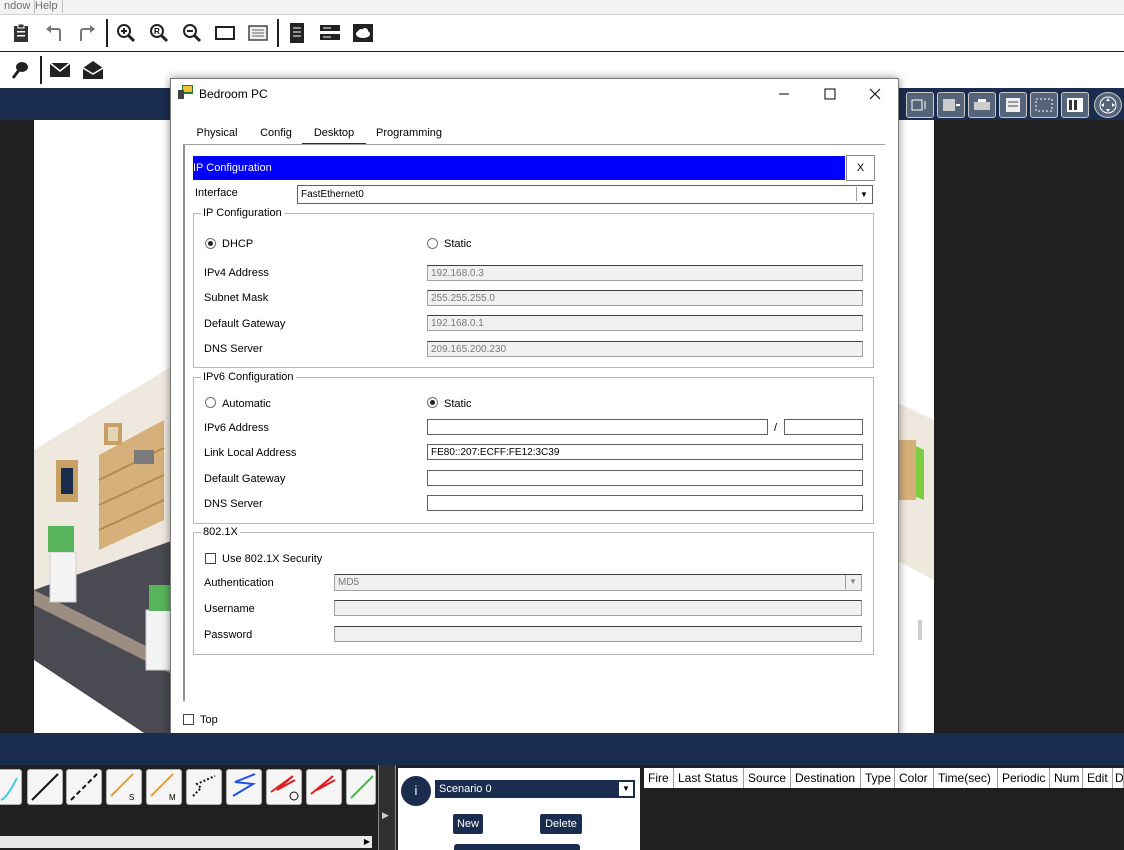  I want to click on straight-cable-icon, so click(45, 787).